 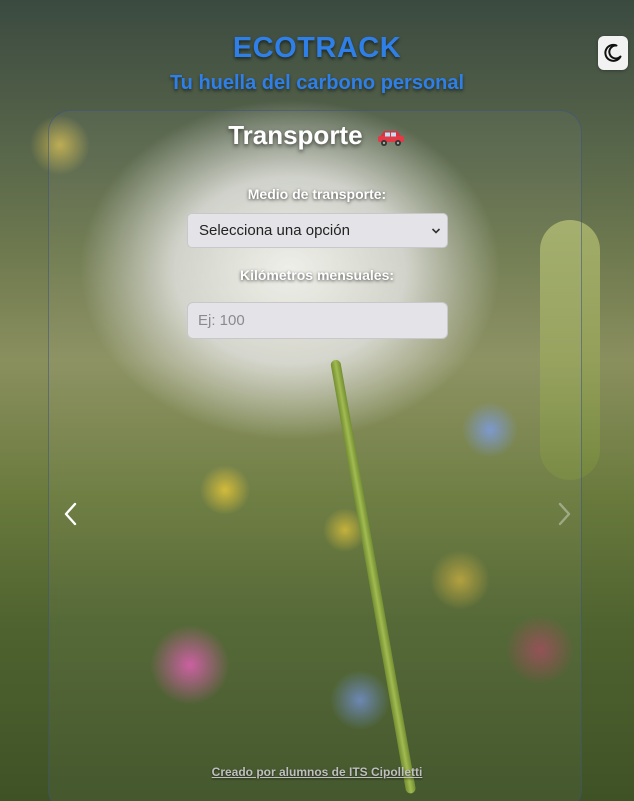 I want to click on brand-tagline: Tu huella del carbono personal, so click(x=317, y=83).